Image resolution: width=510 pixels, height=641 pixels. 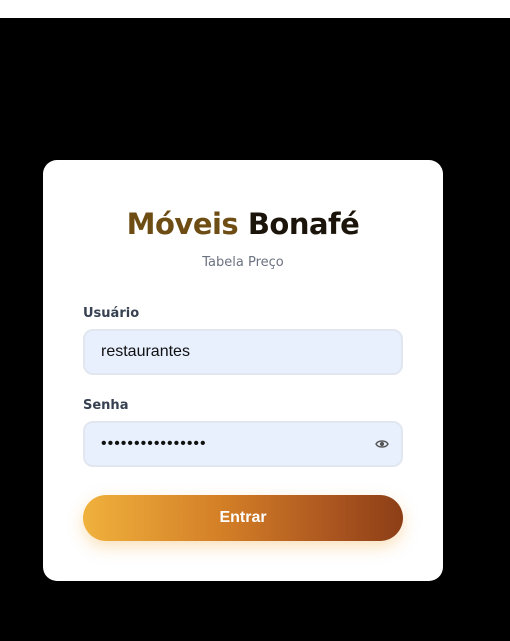 I want to click on password-field, so click(x=243, y=444).